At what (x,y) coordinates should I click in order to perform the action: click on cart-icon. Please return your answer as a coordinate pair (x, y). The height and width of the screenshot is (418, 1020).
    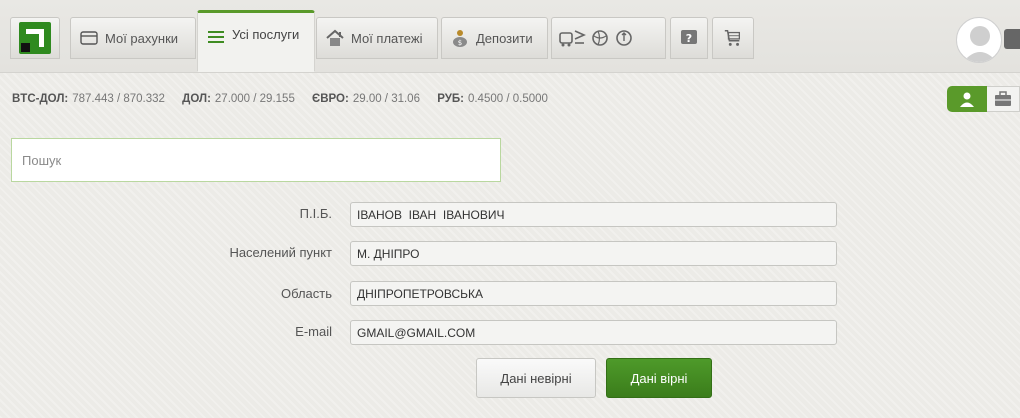
    Looking at the image, I should click on (733, 38).